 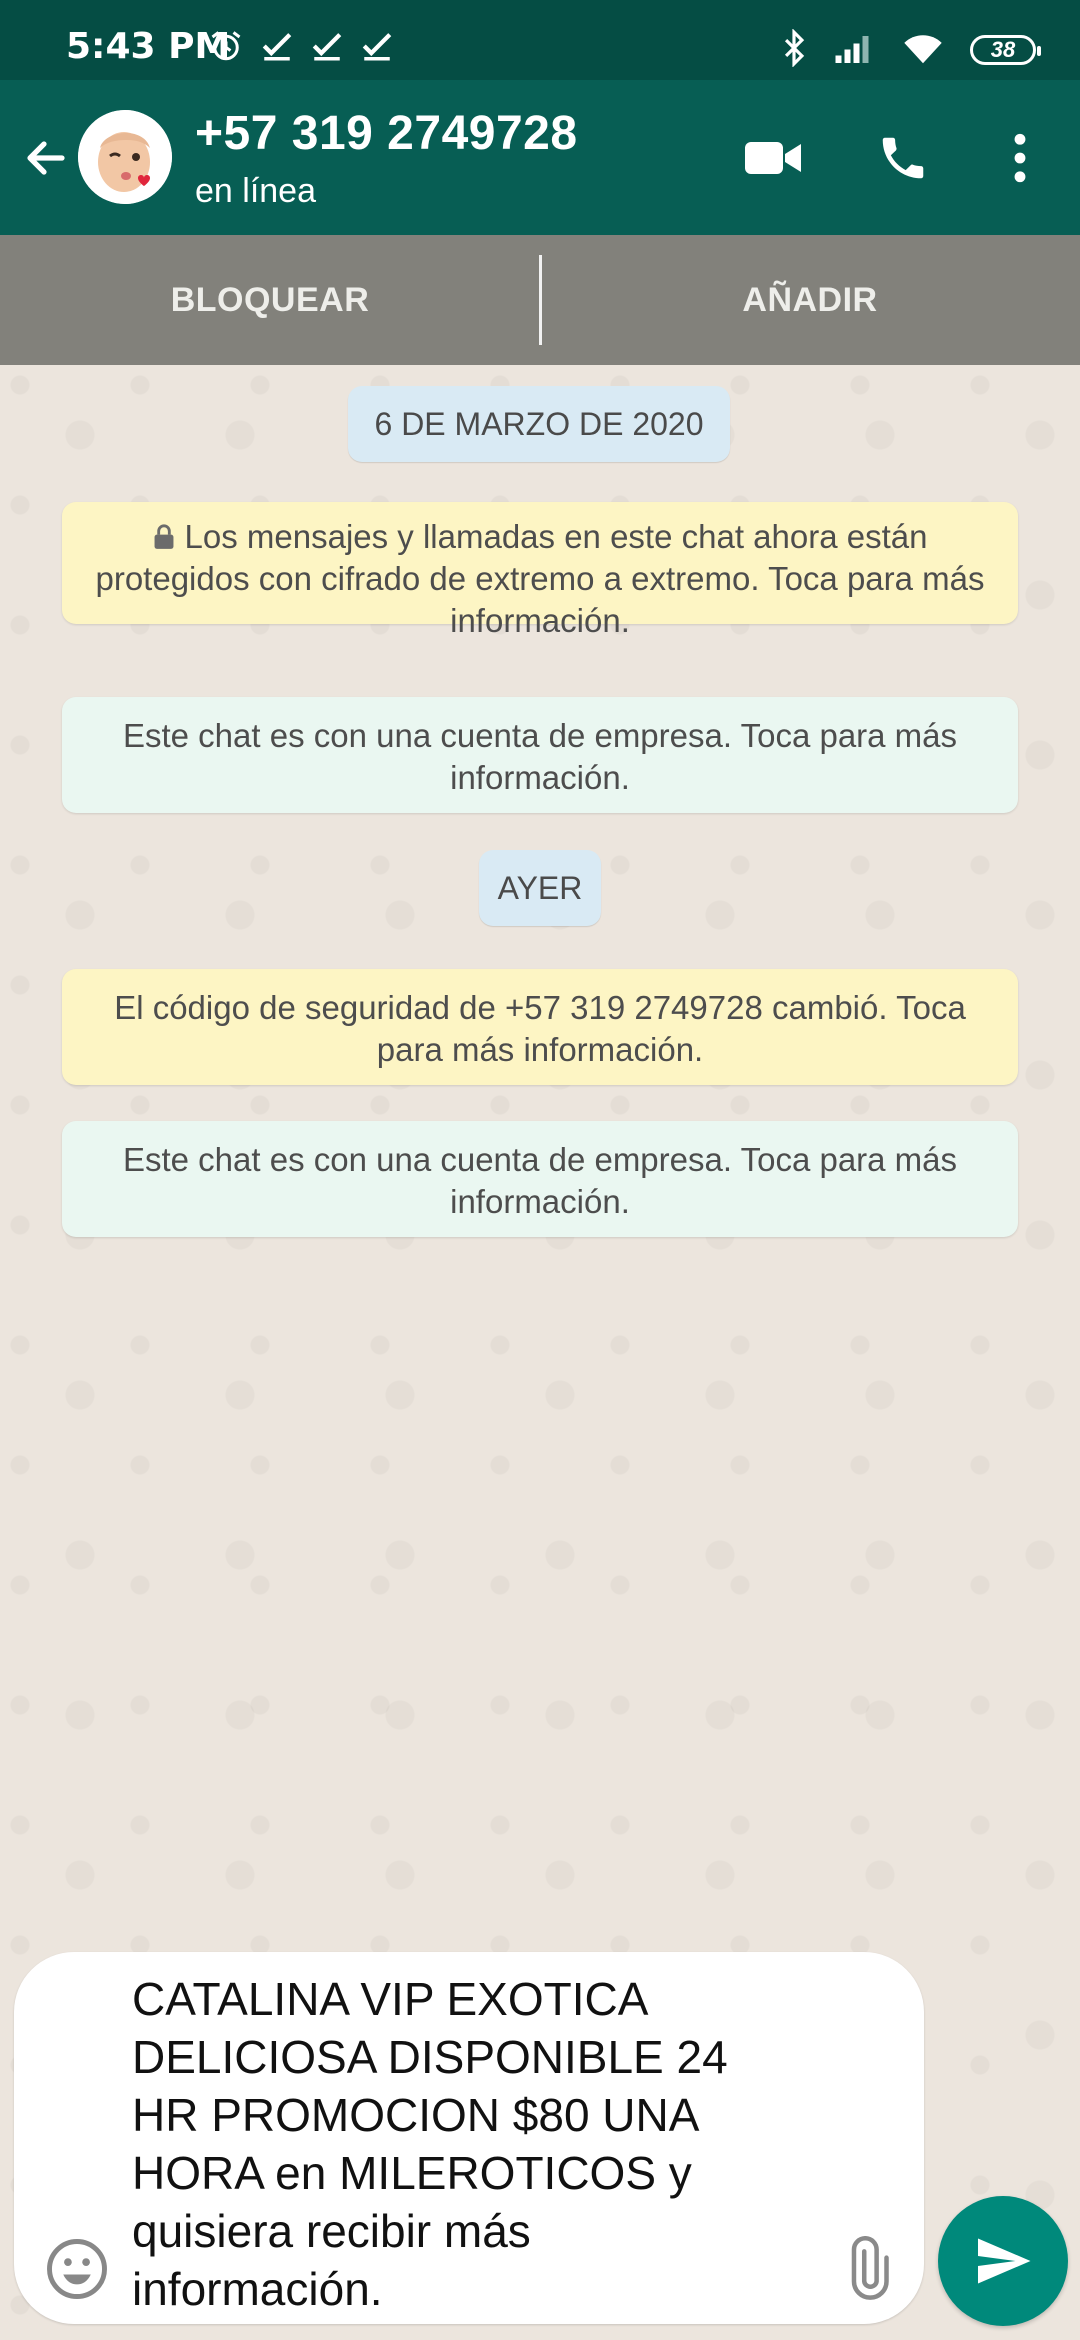 I want to click on voice-call-button, so click(x=903, y=158).